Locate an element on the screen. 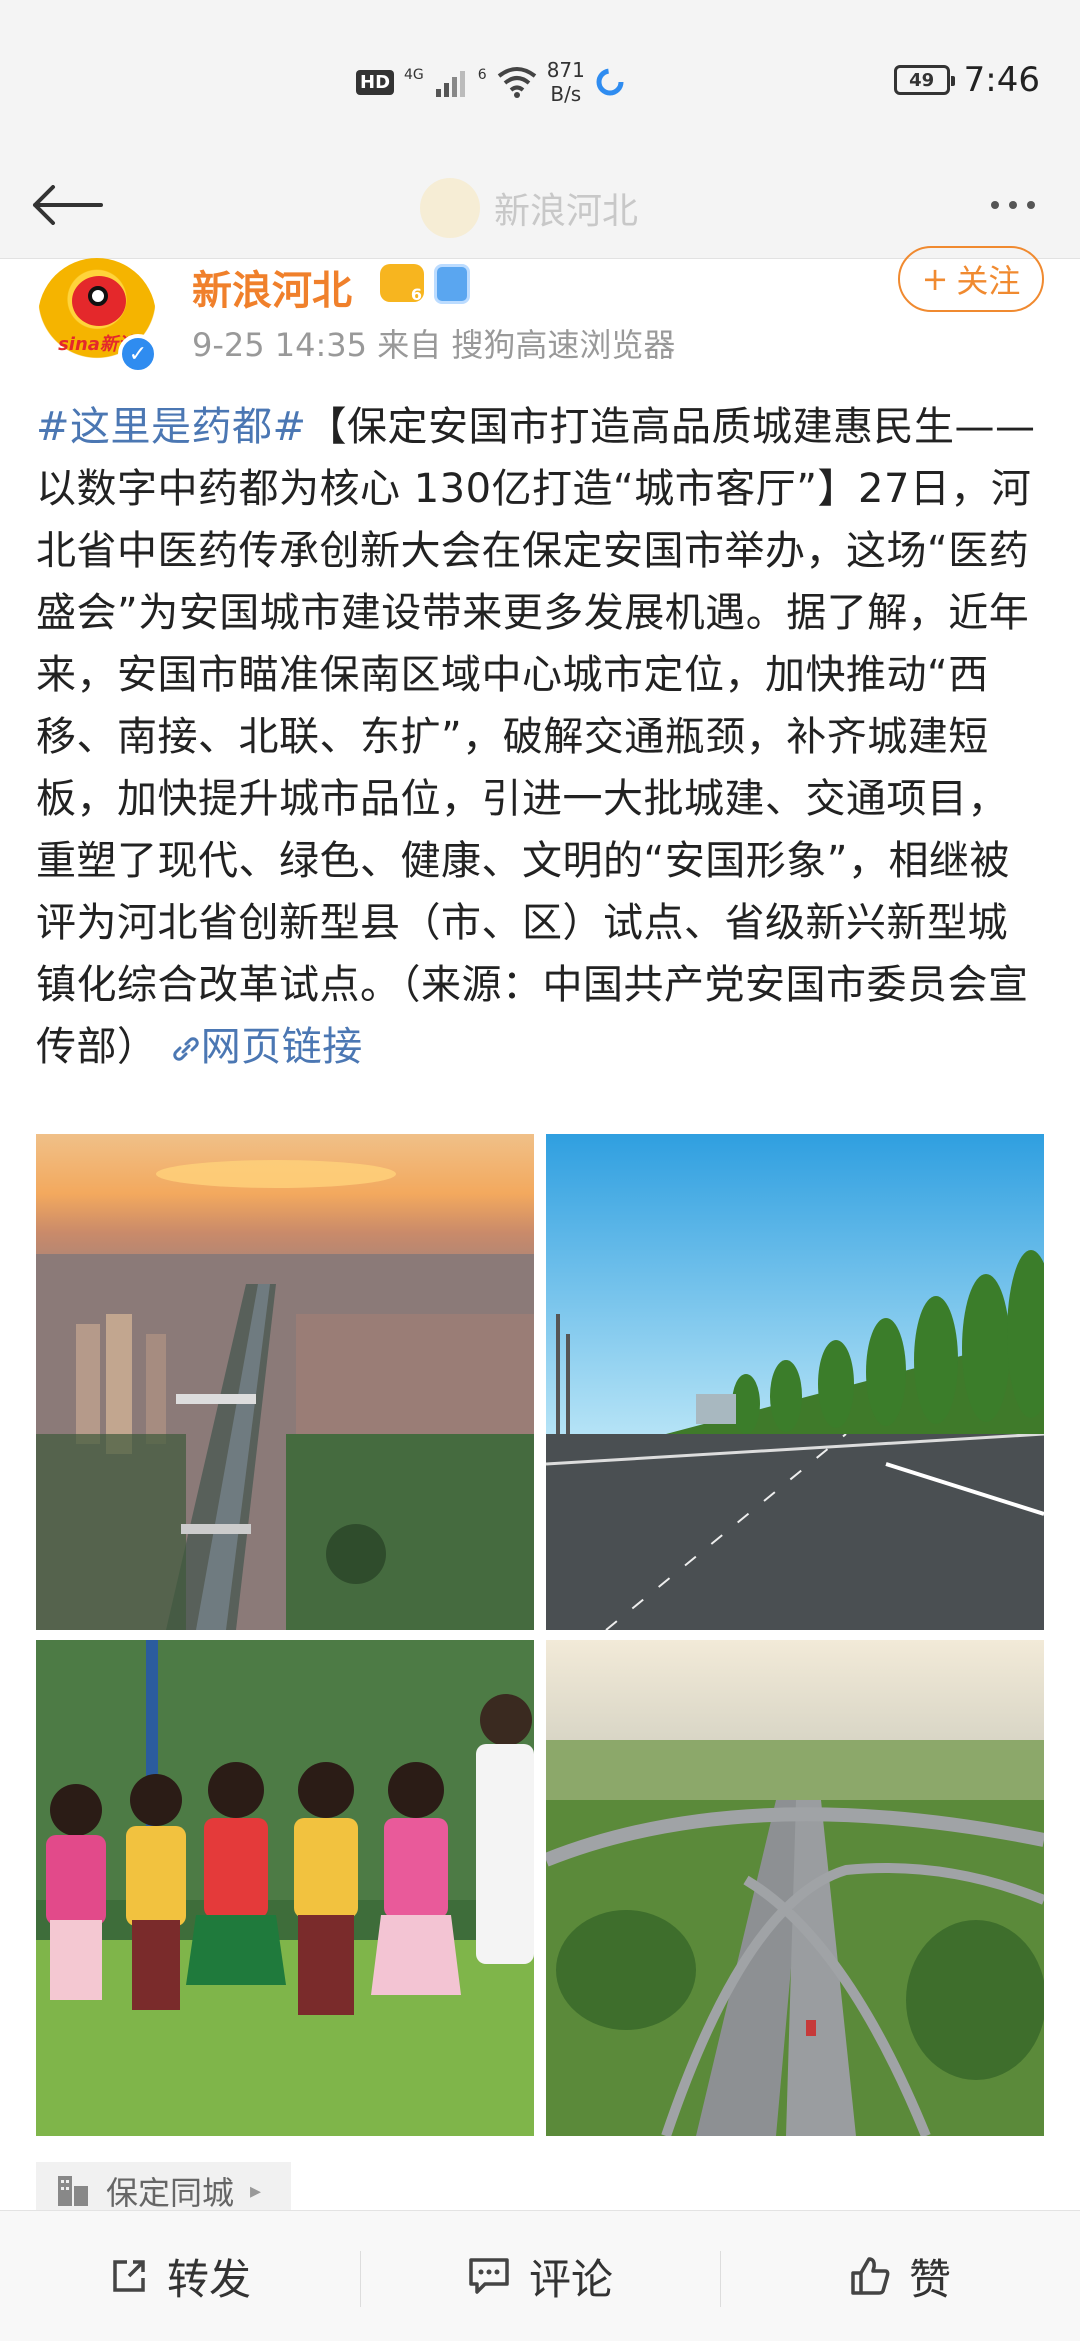 This screenshot has height=2341, width=1080. speed-indicator: 871 B/s is located at coordinates (565, 82).